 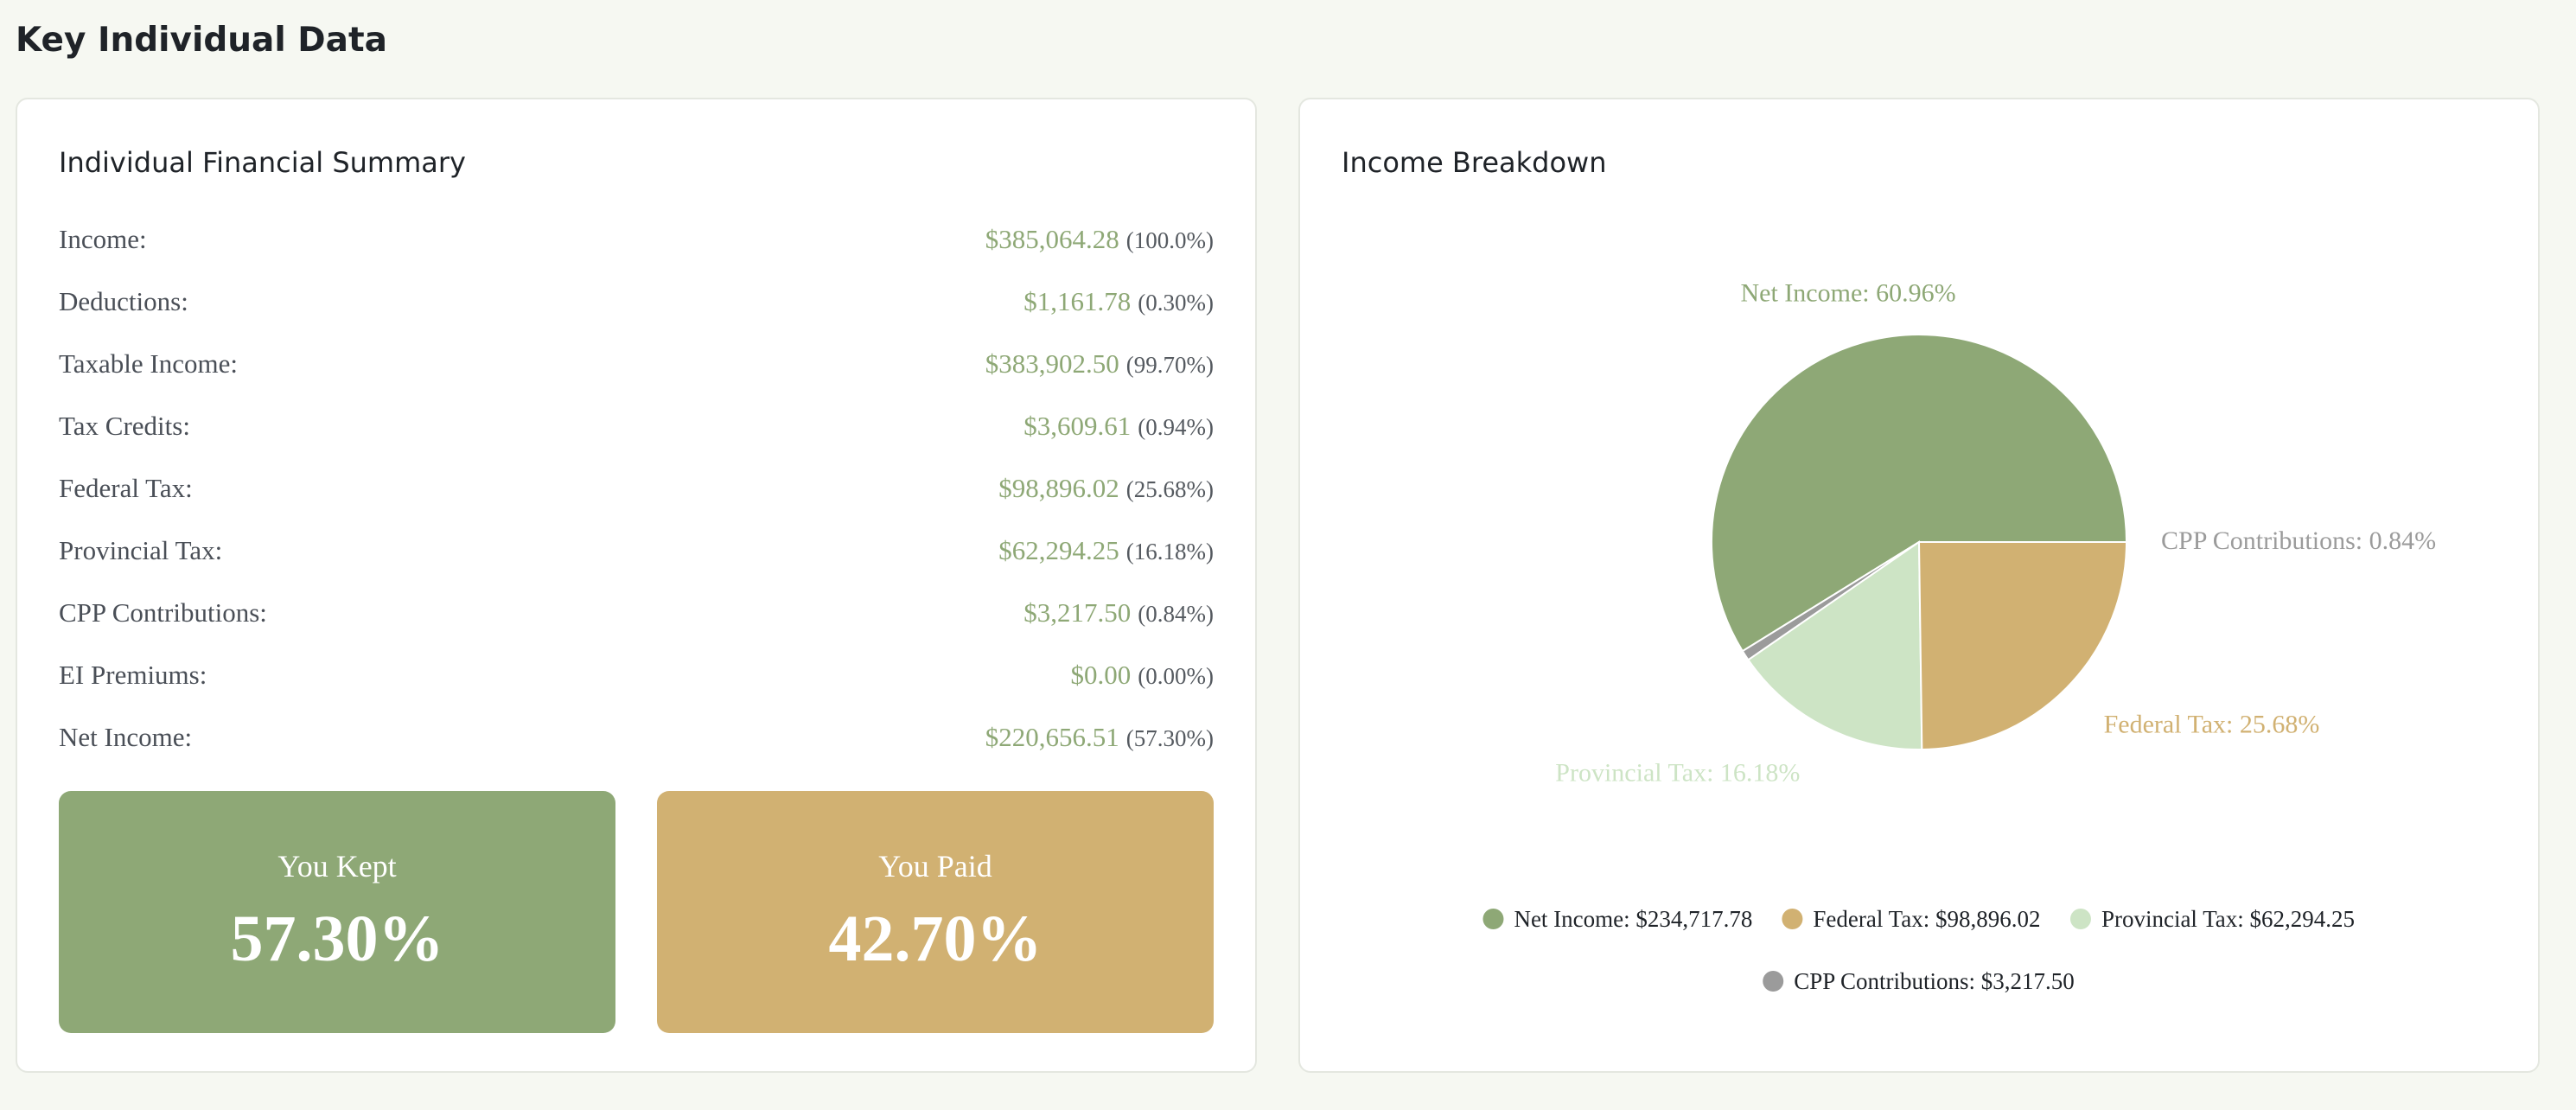 What do you see at coordinates (262, 162) in the screenshot?
I see `summary-card-title: Individual Financial Summary` at bounding box center [262, 162].